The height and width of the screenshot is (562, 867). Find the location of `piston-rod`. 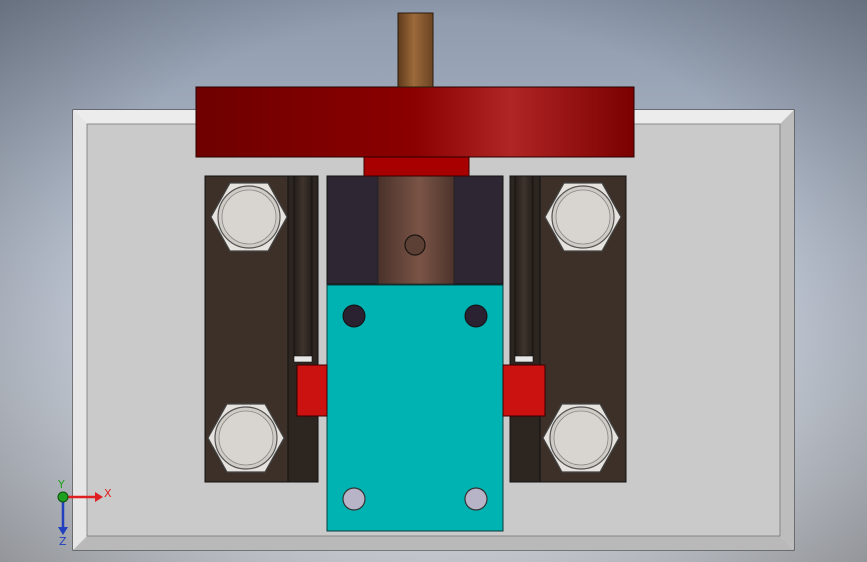

piston-rod is located at coordinates (416, 230).